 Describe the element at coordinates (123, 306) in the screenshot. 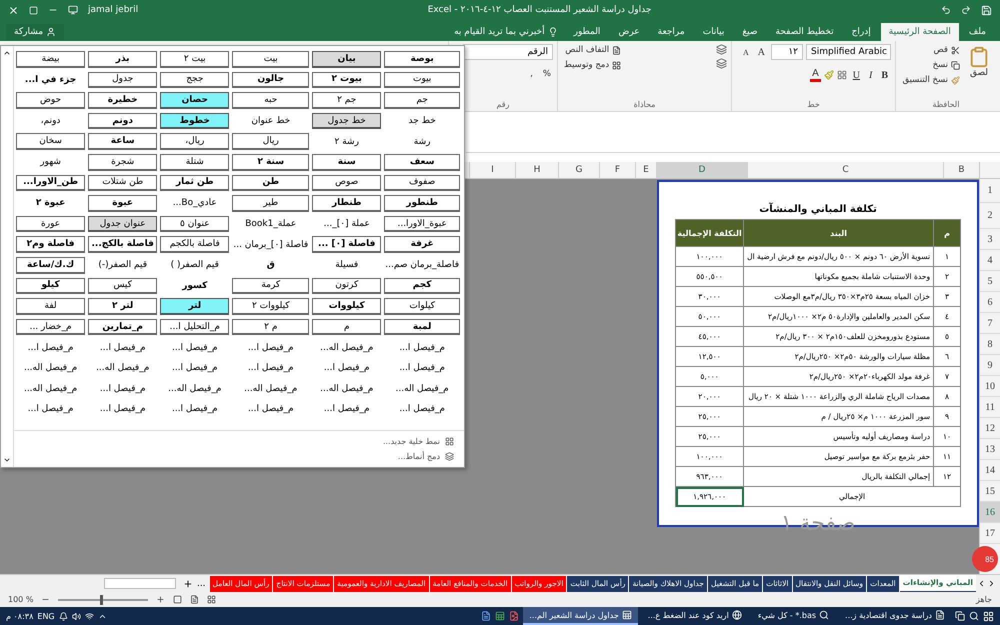

I see `cell-style-item: لتر ٢` at that location.